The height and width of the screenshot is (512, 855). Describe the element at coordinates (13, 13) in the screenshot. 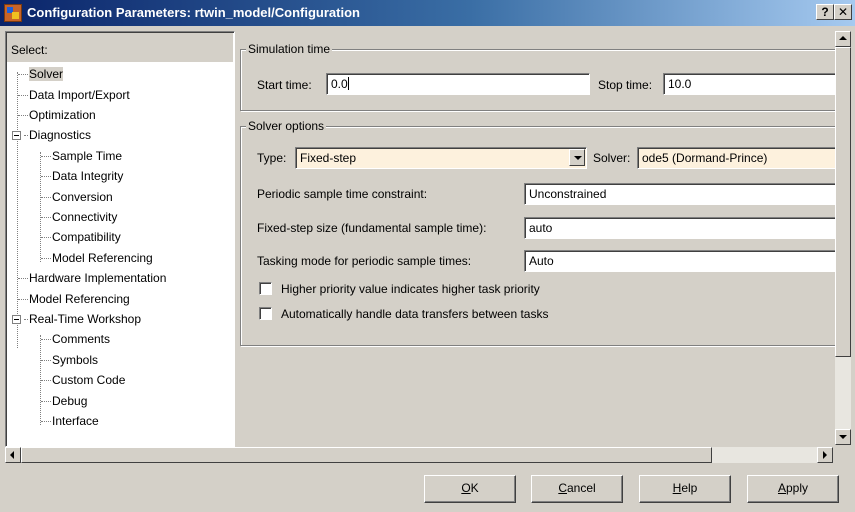

I see `app-icon` at that location.